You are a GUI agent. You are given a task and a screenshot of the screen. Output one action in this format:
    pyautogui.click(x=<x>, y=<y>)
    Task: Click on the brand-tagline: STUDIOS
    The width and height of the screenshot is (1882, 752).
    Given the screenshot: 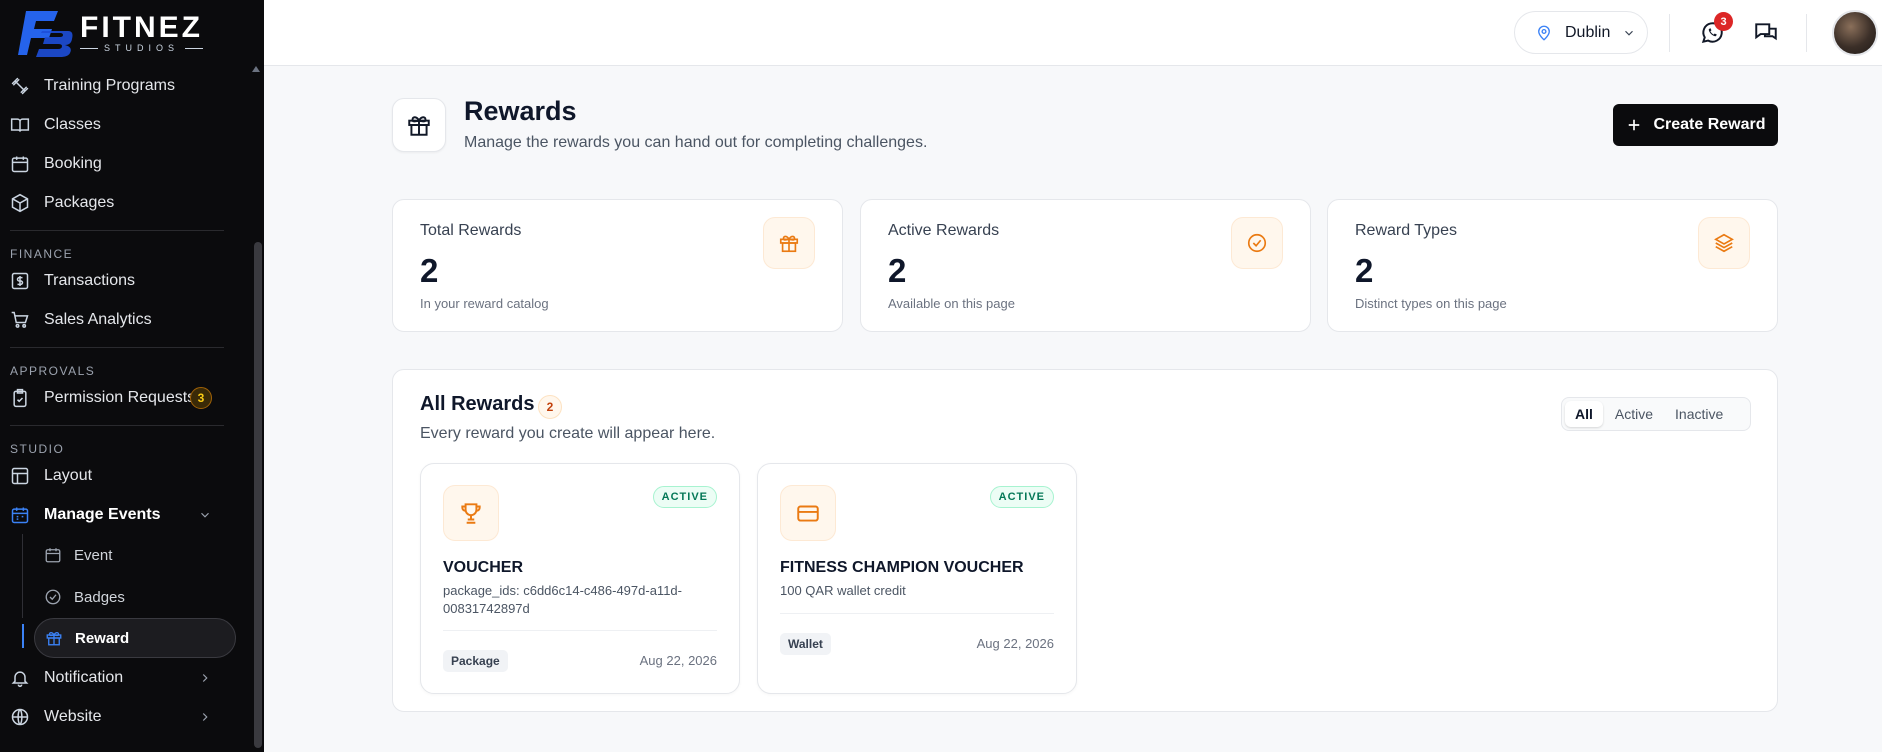 What is the action you would take?
    pyautogui.click(x=141, y=48)
    